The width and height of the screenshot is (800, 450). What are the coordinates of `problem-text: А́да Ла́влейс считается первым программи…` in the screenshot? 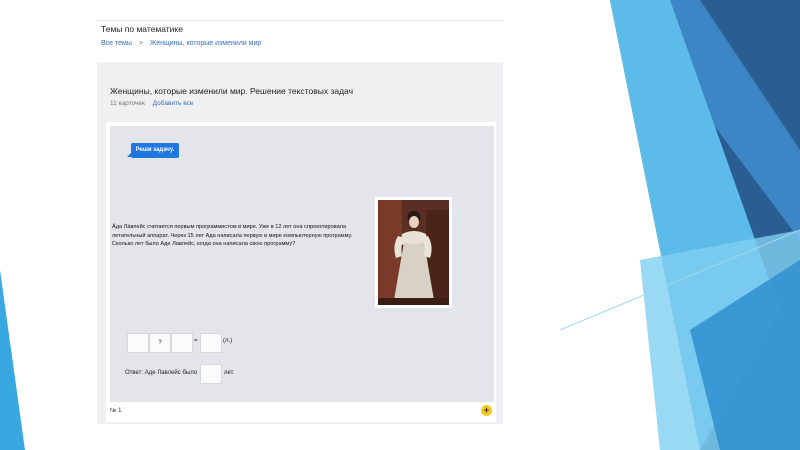 It's located at (232, 236).